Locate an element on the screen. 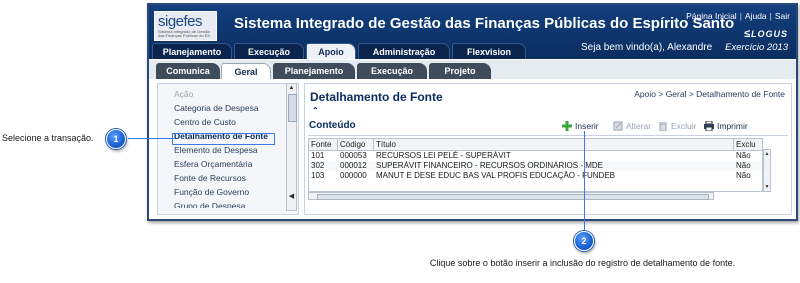 The width and height of the screenshot is (800, 283). cell-fonte: 302 is located at coordinates (318, 165).